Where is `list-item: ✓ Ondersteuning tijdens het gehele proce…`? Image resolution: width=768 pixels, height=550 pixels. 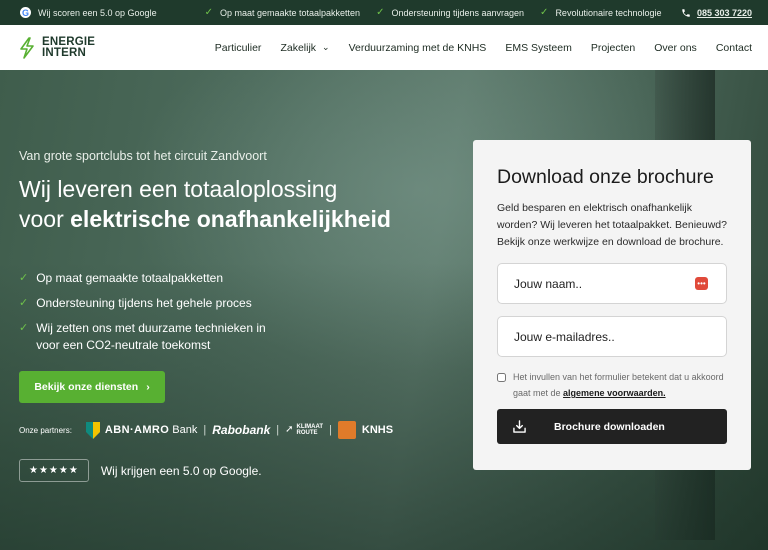 list-item: ✓ Ondersteuning tijdens het gehele proce… is located at coordinates (144, 303).